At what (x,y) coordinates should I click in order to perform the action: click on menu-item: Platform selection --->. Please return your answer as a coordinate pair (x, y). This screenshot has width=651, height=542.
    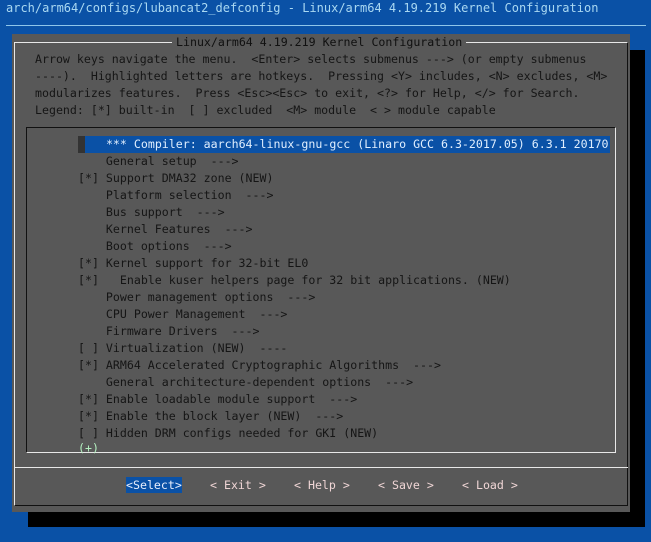
    Looking at the image, I should click on (176, 195).